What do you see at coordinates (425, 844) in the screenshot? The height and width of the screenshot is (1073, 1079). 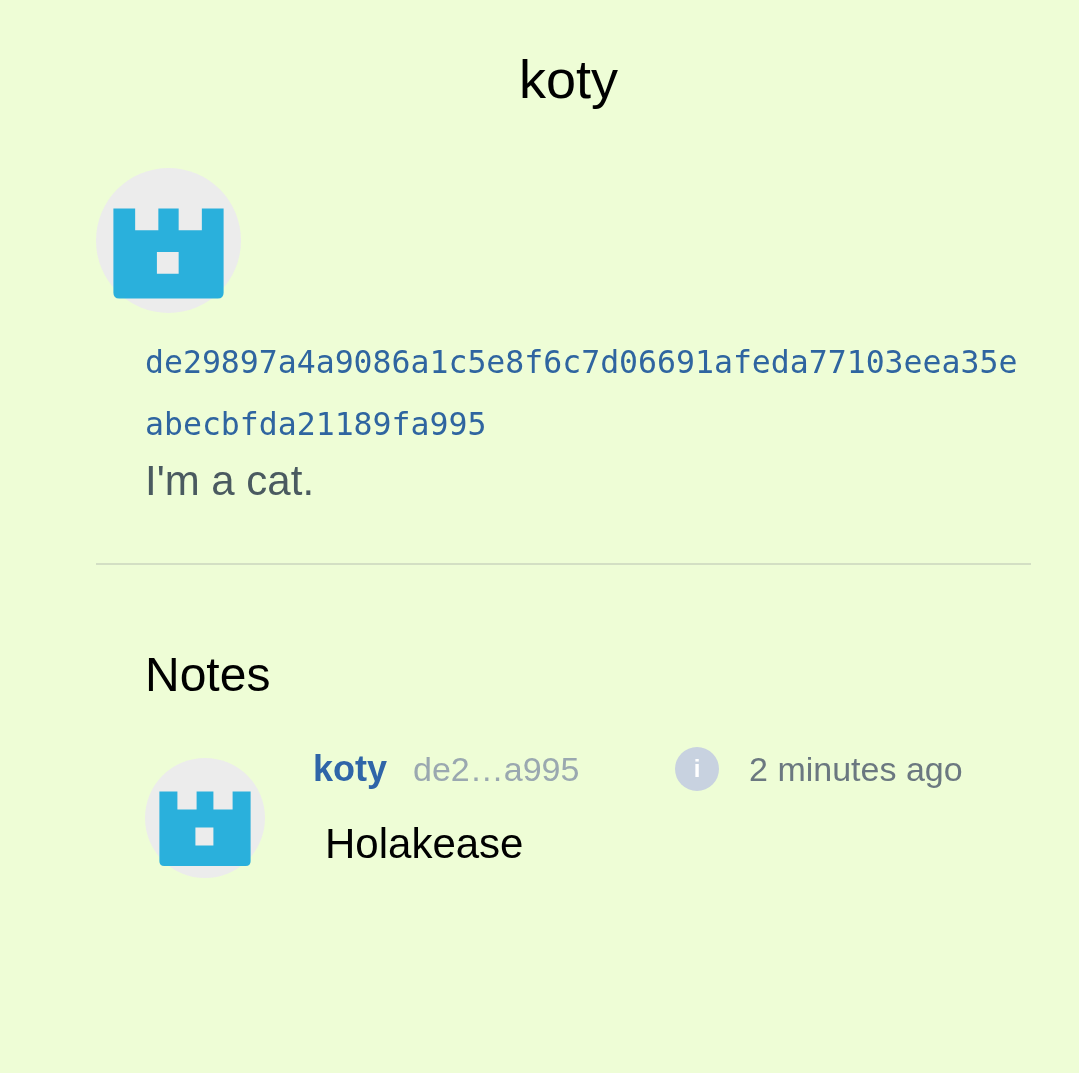 I see `note-content: Holakease` at bounding box center [425, 844].